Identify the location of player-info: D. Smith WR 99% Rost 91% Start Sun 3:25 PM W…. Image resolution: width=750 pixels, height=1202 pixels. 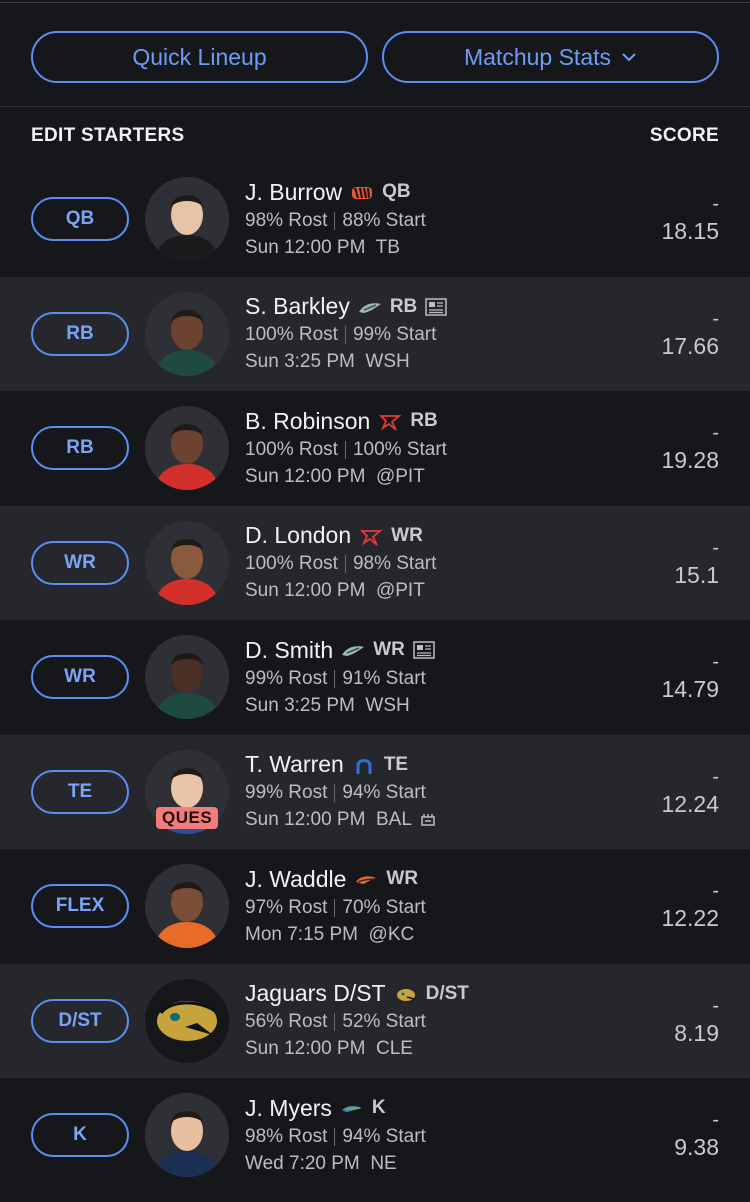
(340, 677).